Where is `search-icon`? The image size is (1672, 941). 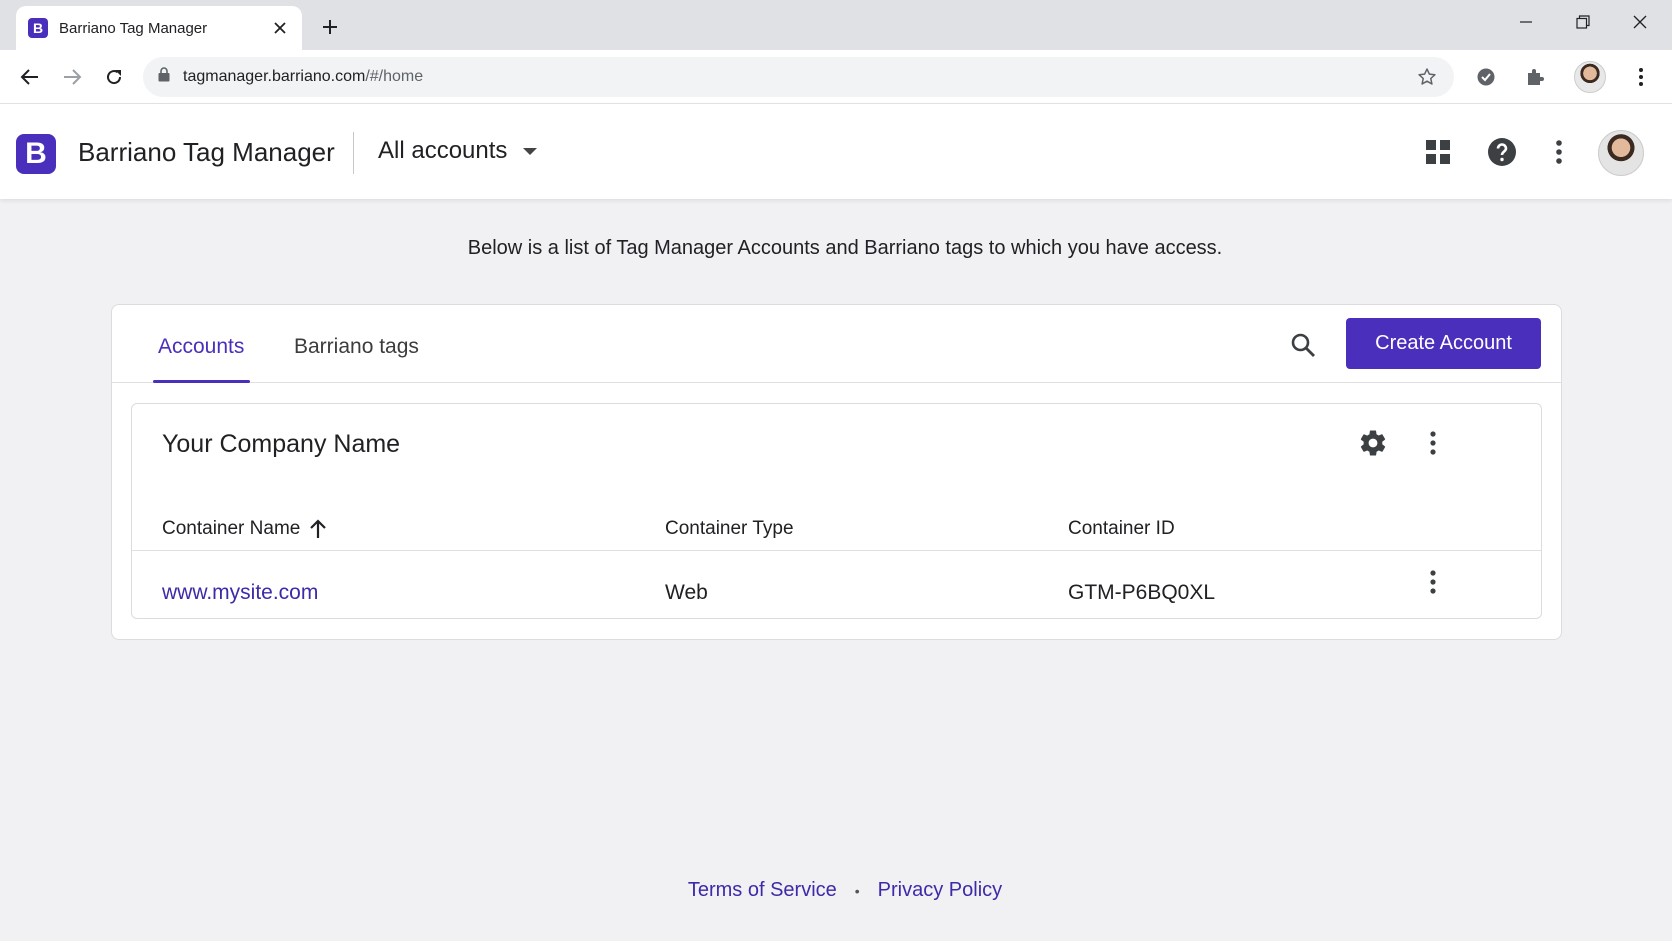 search-icon is located at coordinates (1303, 345).